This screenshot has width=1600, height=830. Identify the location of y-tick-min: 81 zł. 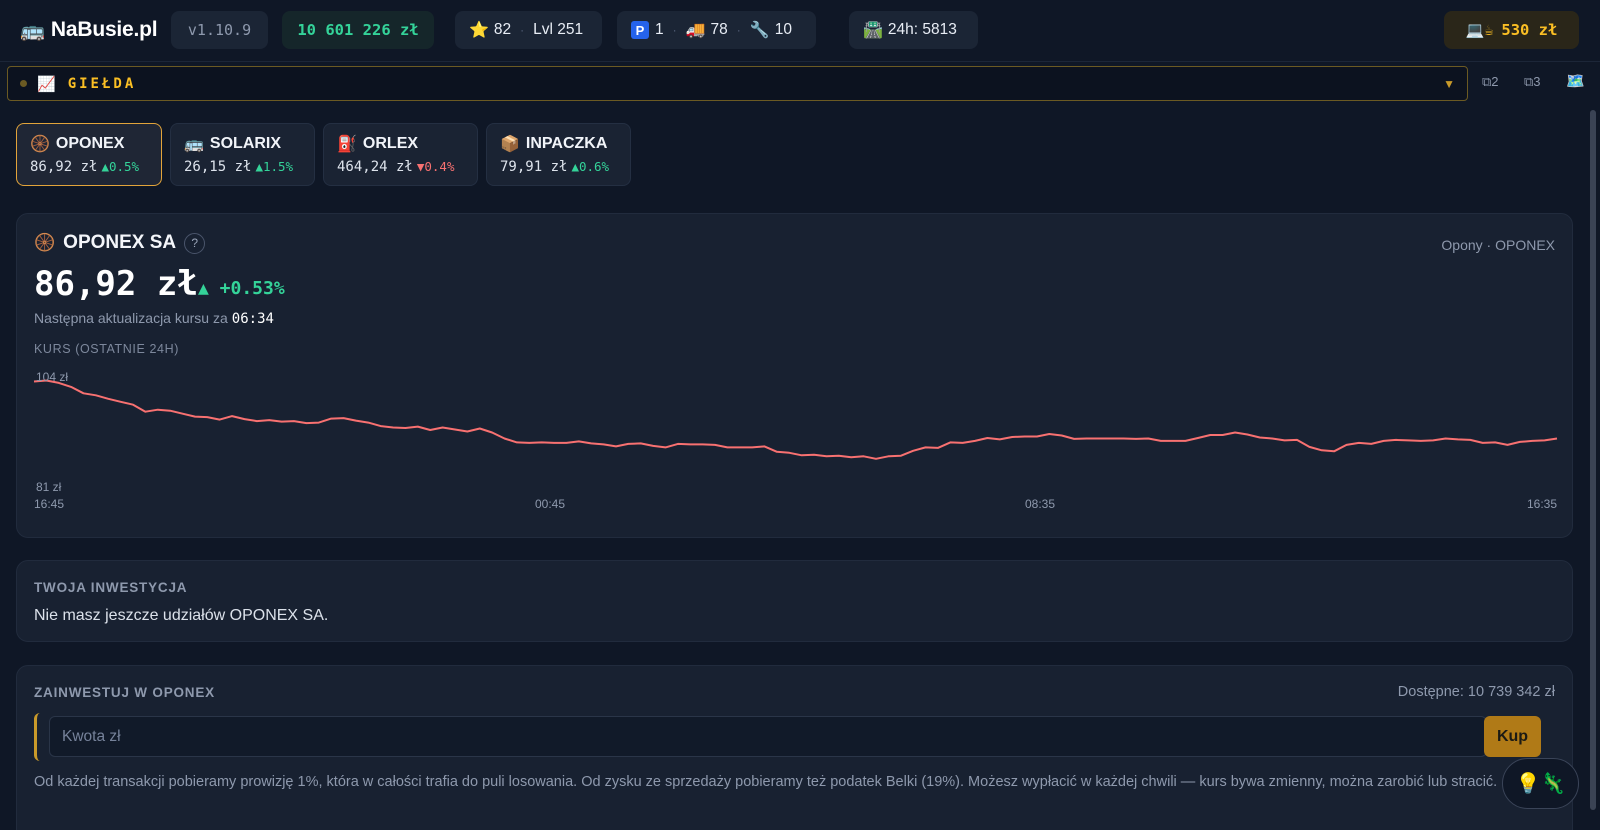
(49, 487).